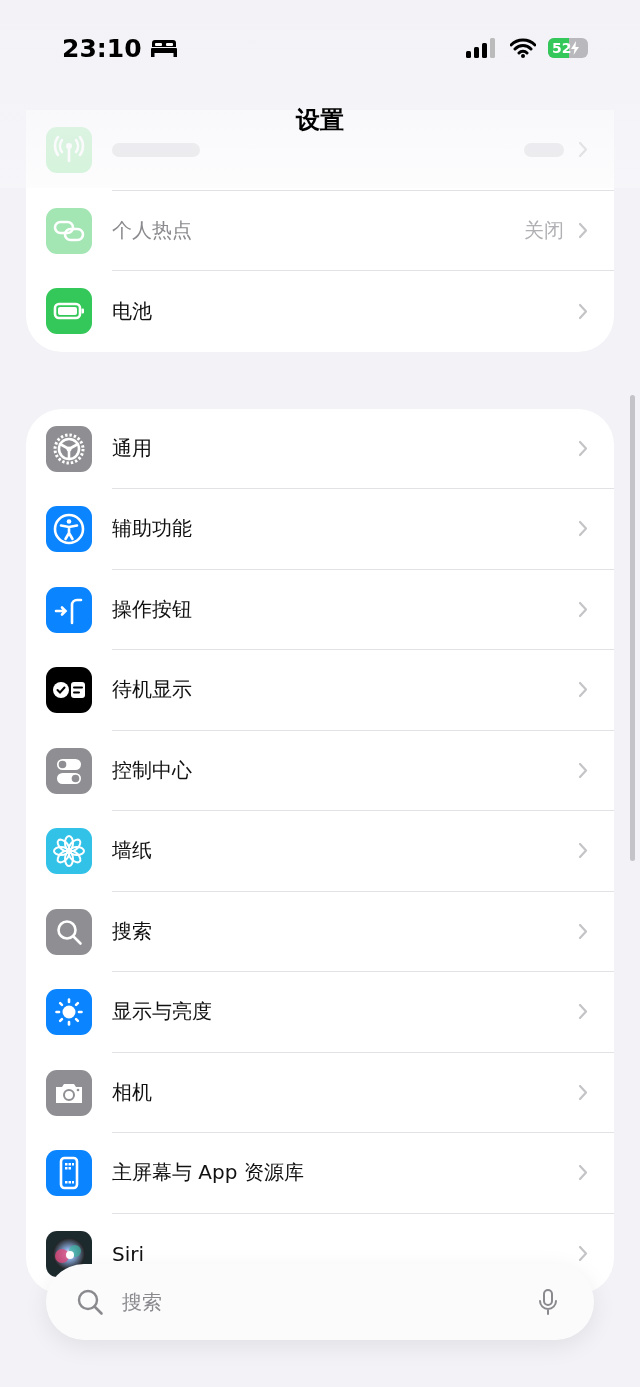 This screenshot has width=640, height=1387. I want to click on row-label: 辅助功能, so click(152, 529).